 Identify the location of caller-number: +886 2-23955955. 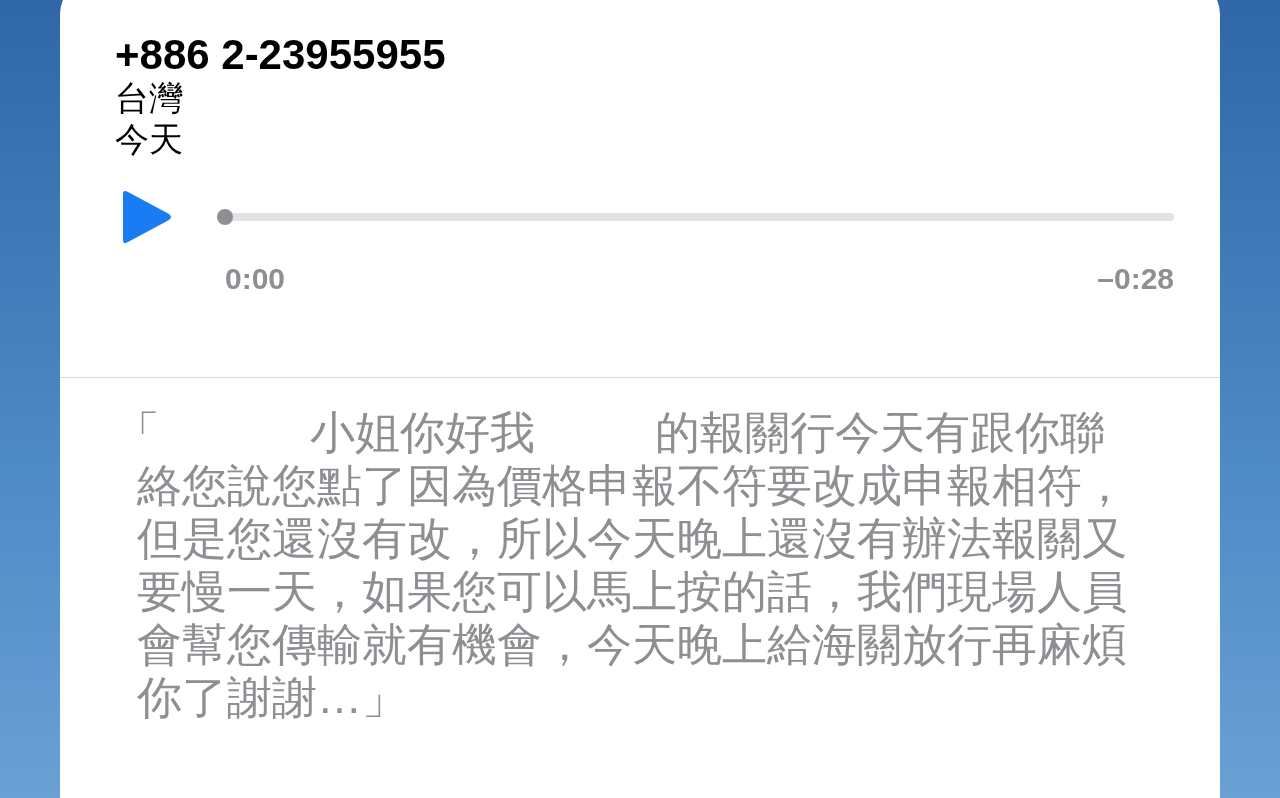
(281, 55).